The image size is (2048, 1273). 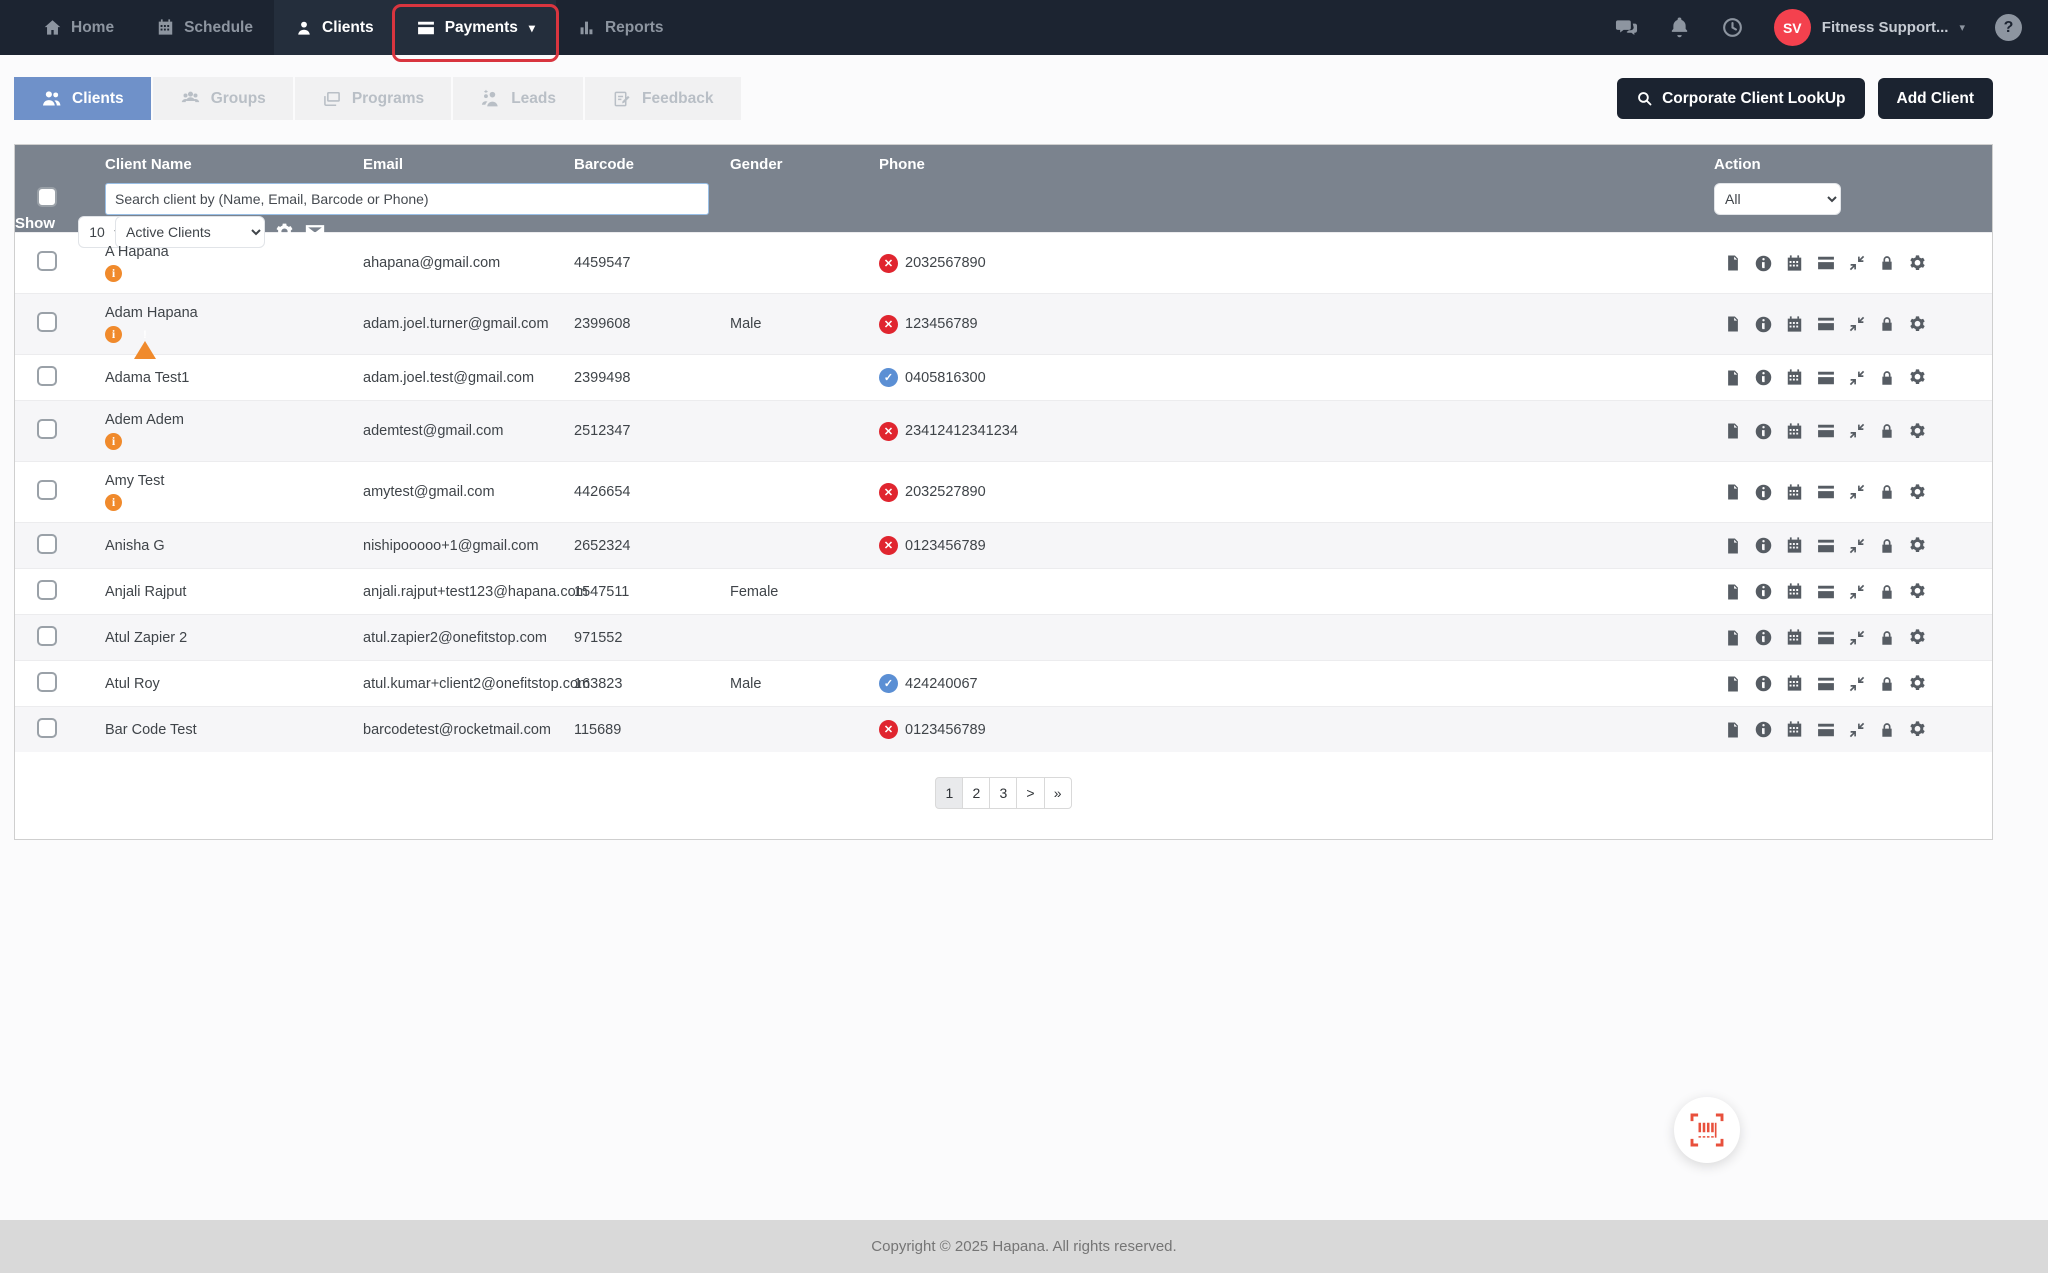 I want to click on tab-feedback: Feedback, so click(x=663, y=98).